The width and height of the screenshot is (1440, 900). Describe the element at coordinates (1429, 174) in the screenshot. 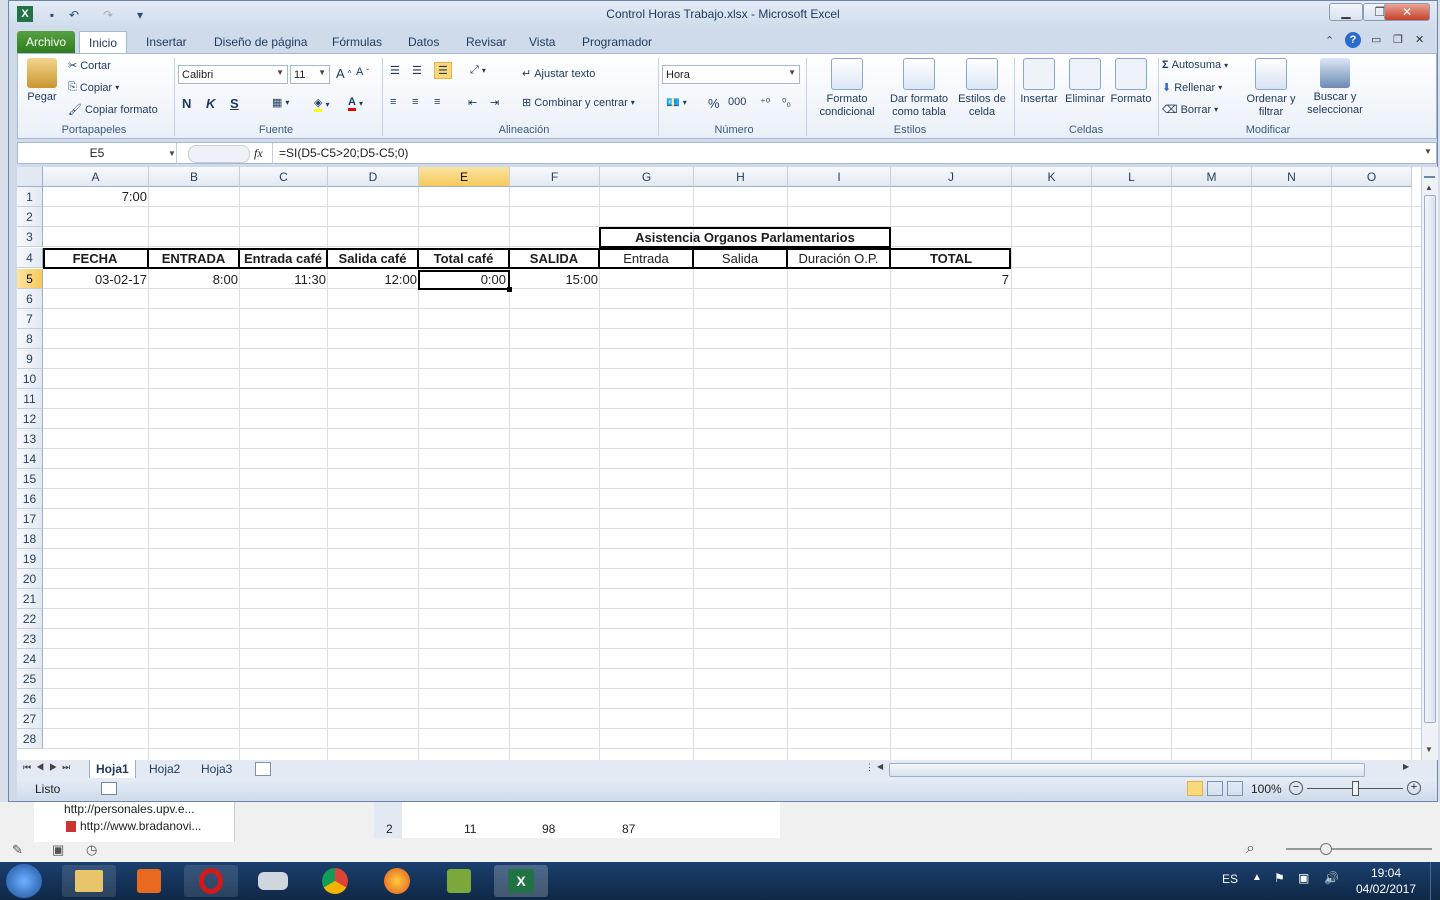

I see `split-box` at that location.